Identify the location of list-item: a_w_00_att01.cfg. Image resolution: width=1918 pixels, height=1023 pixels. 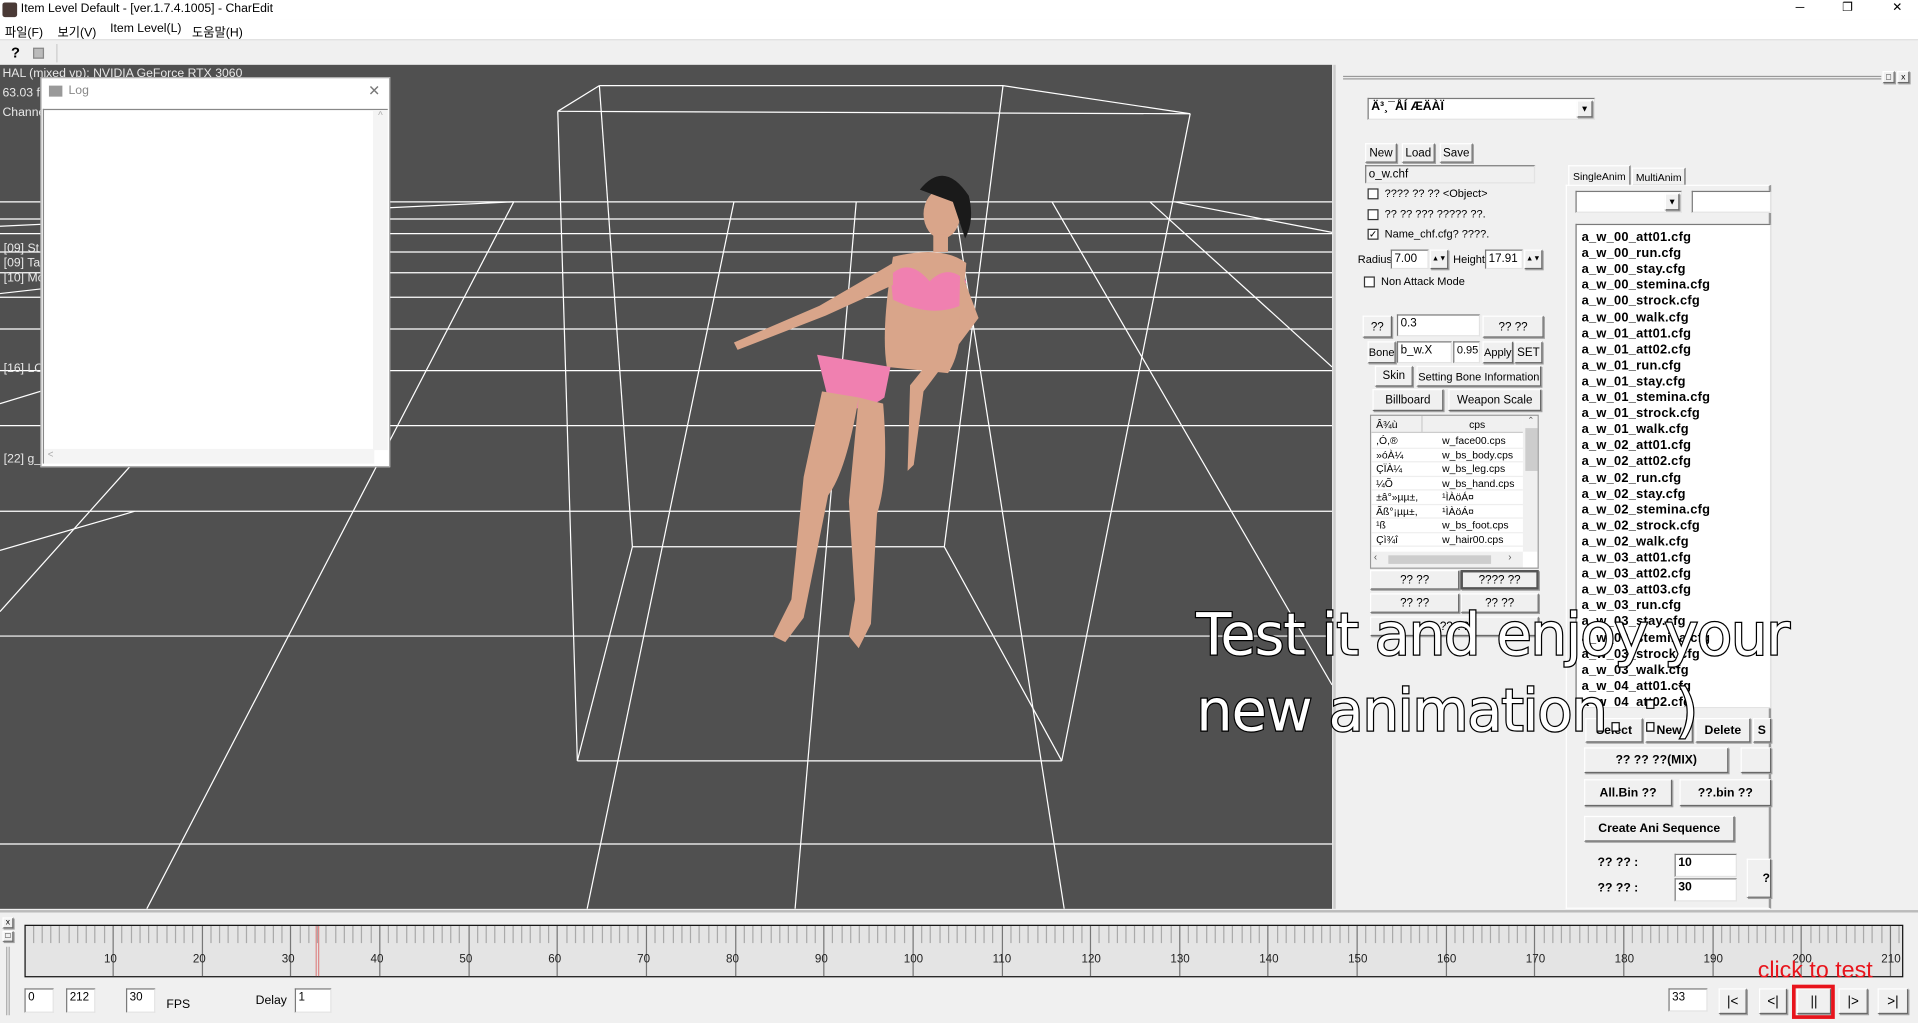
(1637, 237).